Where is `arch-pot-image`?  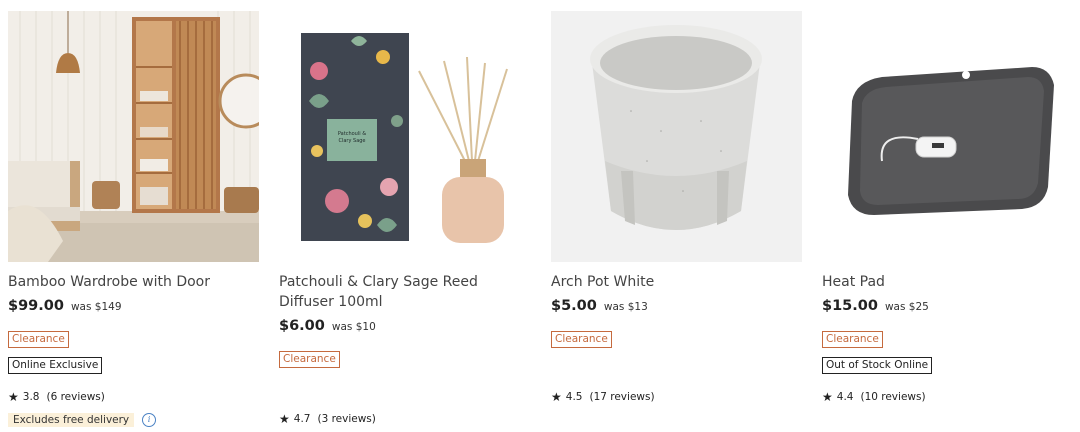 arch-pot-image is located at coordinates (676, 136).